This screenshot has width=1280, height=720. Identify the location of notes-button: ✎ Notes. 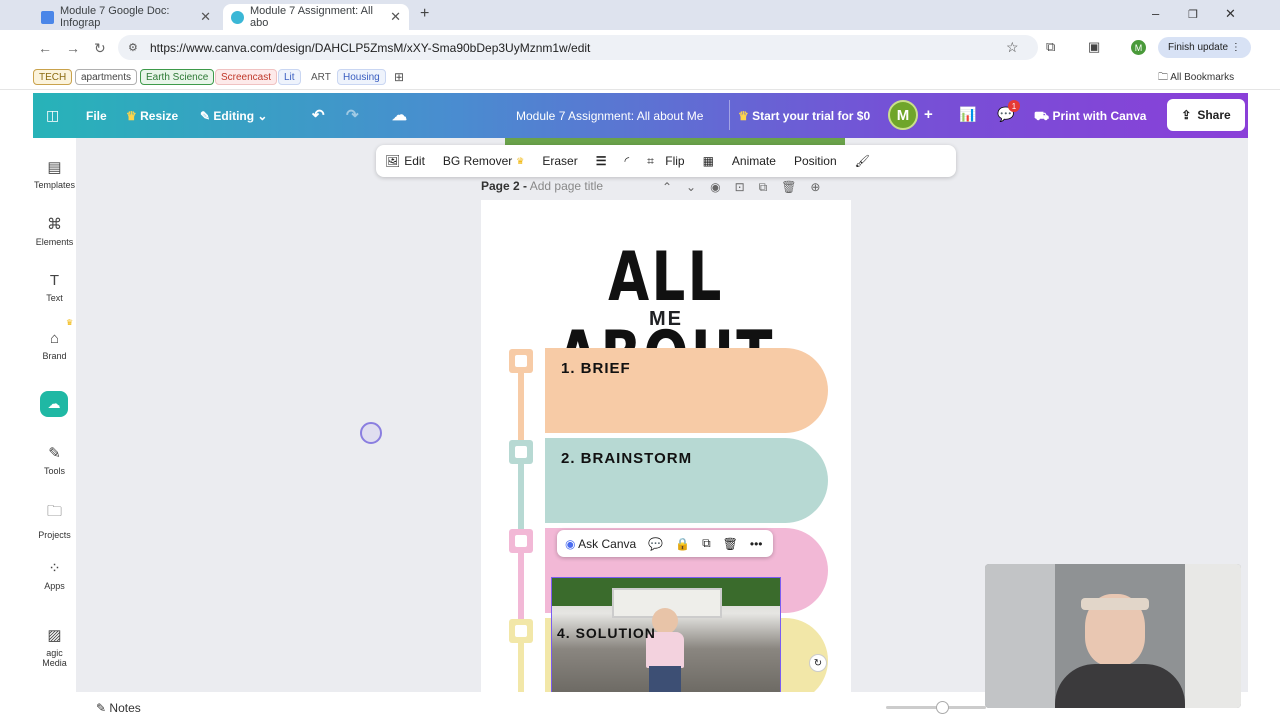
(118, 708).